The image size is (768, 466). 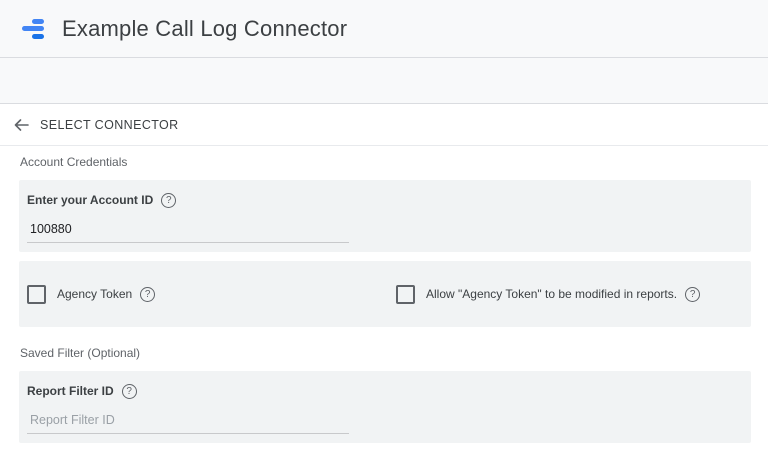 I want to click on report-filter-card: Report Filter ID ?, so click(x=385, y=407).